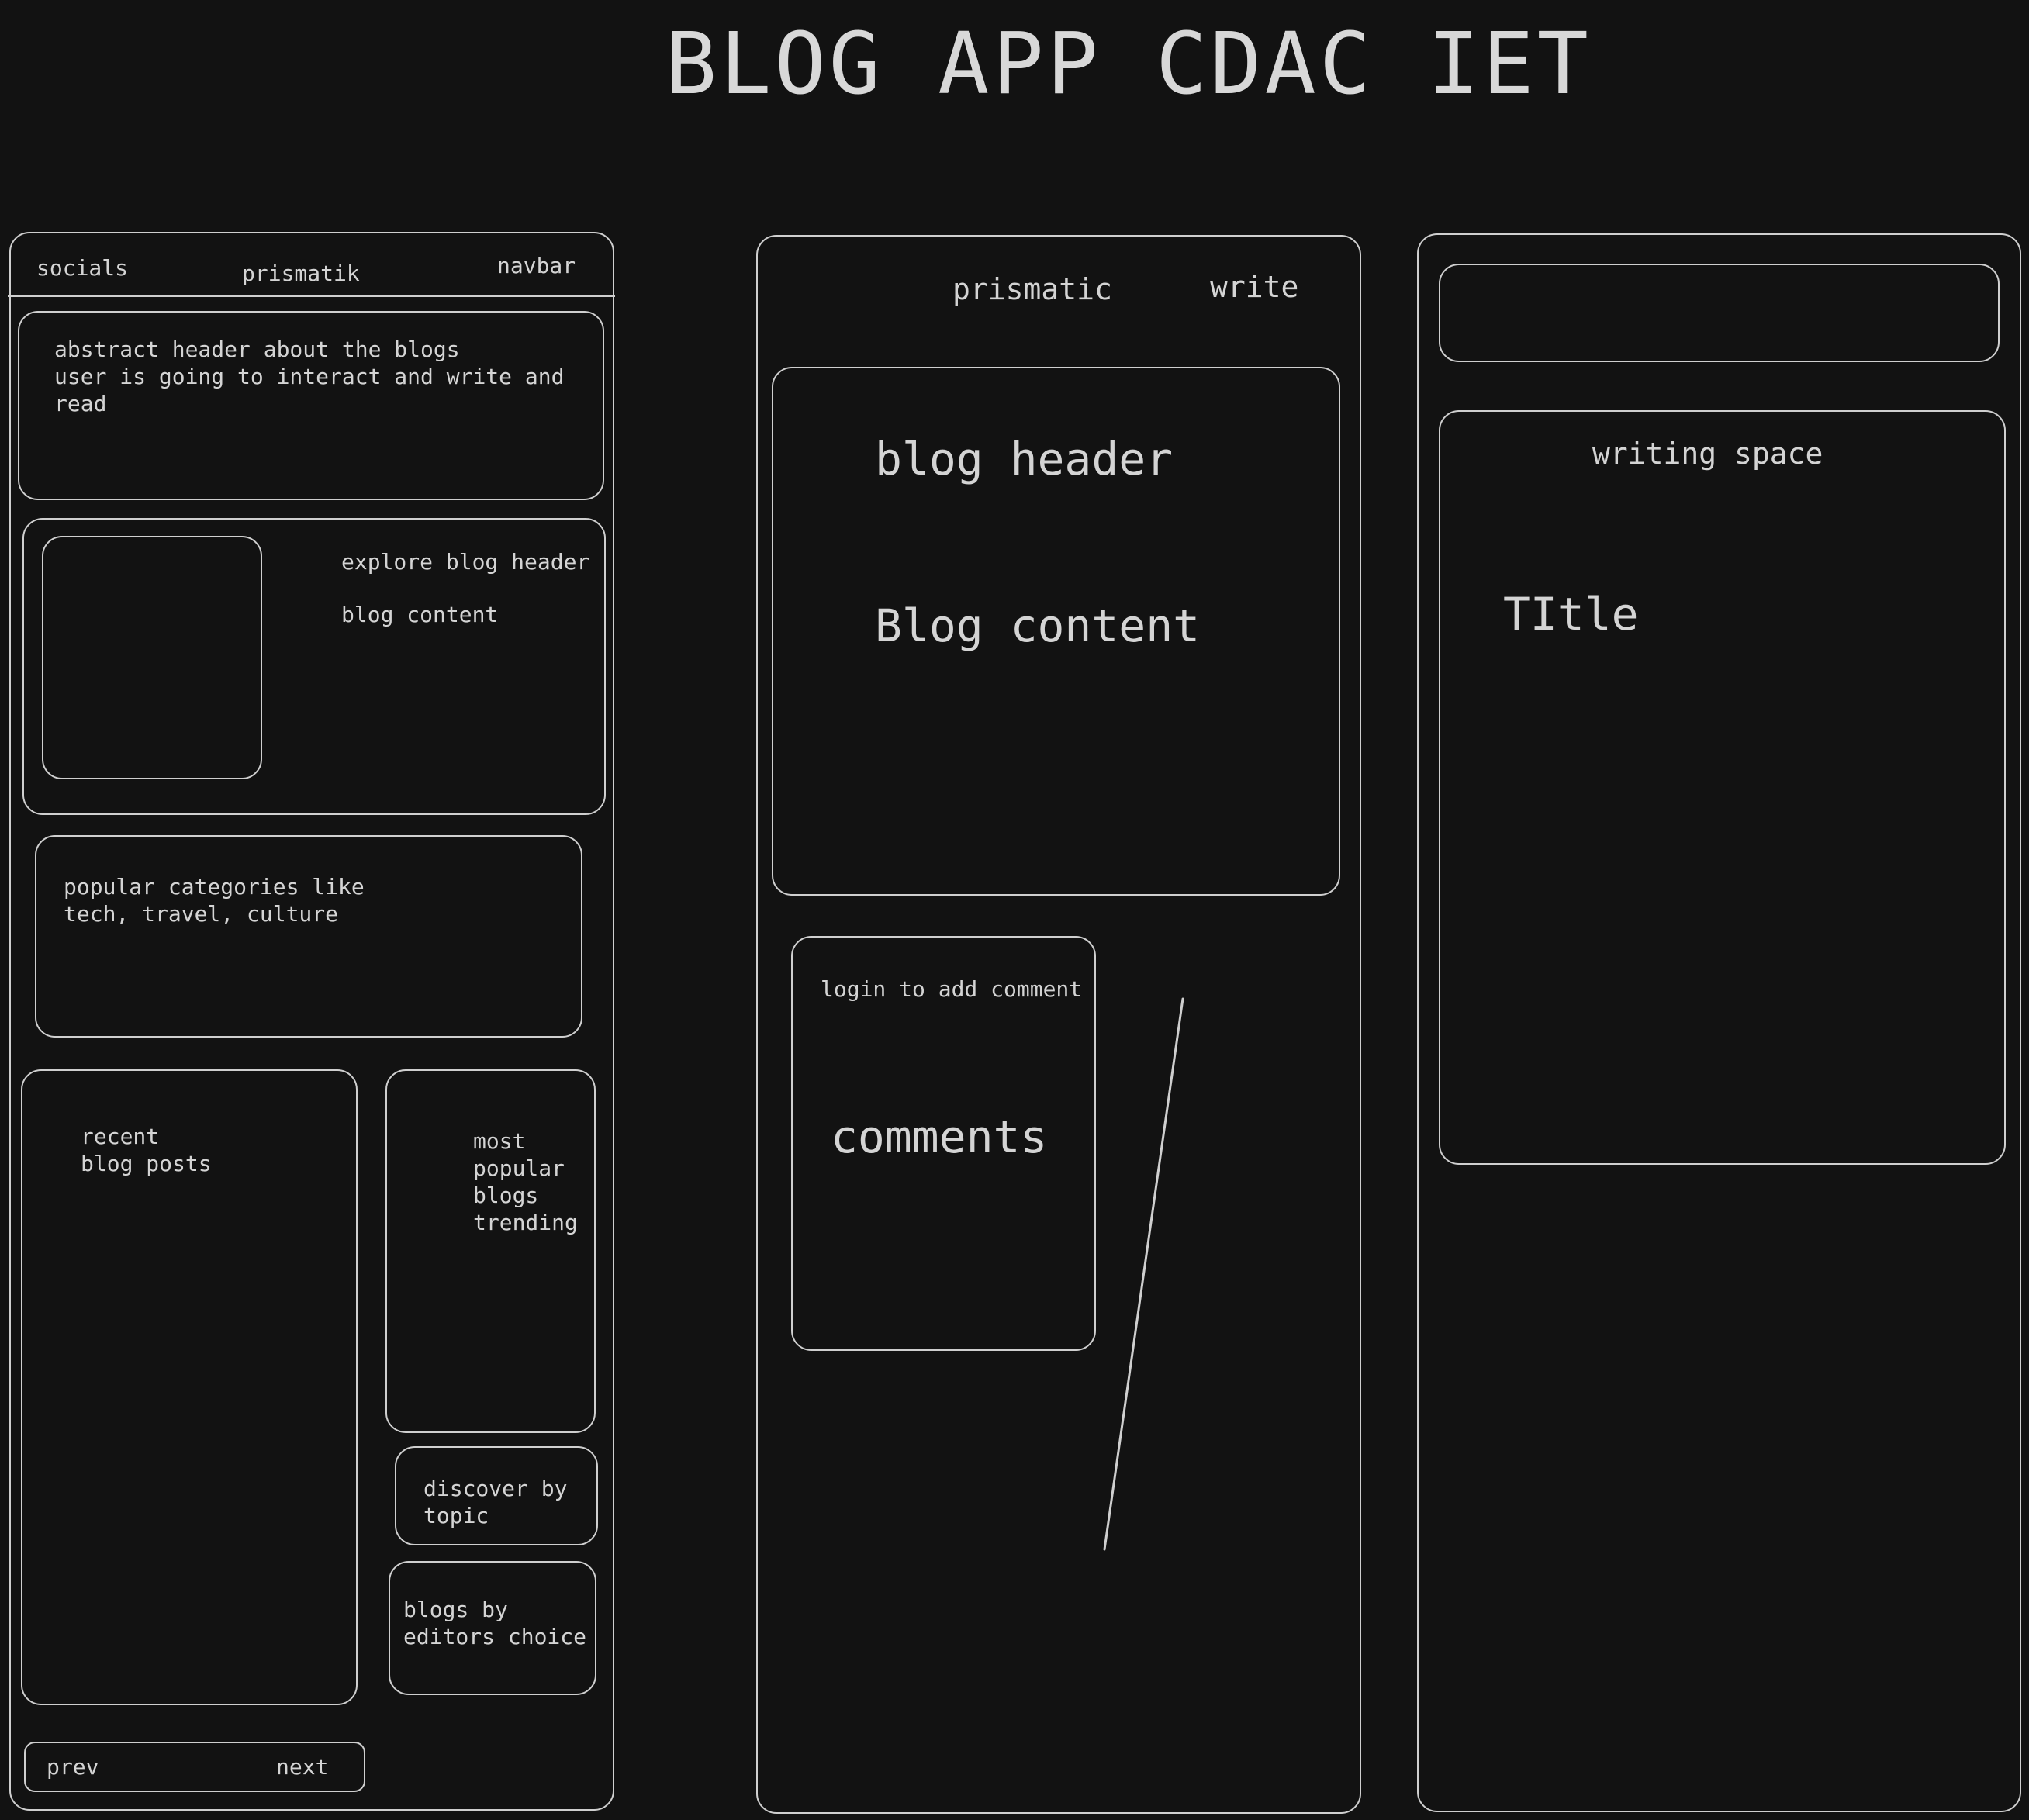  I want to click on next-button: next, so click(302, 1767).